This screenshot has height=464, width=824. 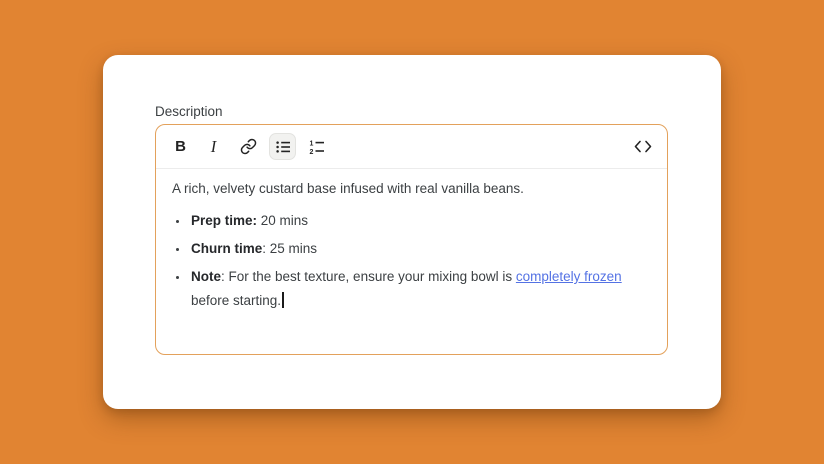 I want to click on code-view-button, so click(x=642, y=146).